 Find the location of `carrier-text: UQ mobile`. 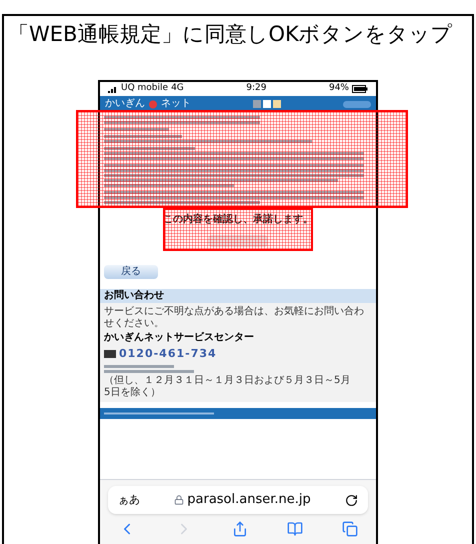

carrier-text: UQ mobile is located at coordinates (144, 89).